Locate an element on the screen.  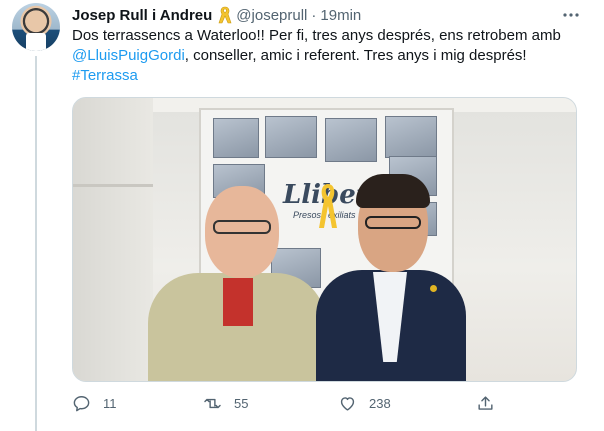
hashtag-link: #Terrassa is located at coordinates (105, 75).